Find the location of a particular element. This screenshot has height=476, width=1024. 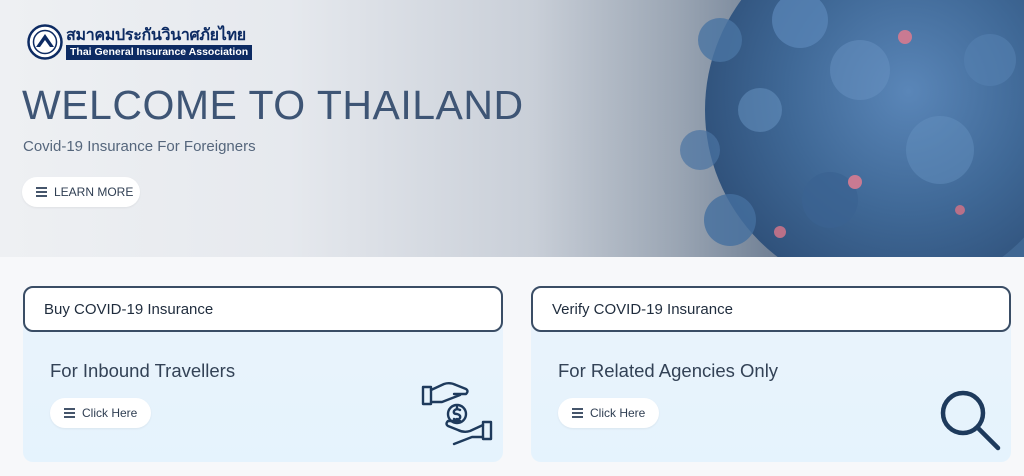

verify-insurance-header: Verify COVID-19 Insurance is located at coordinates (771, 309).